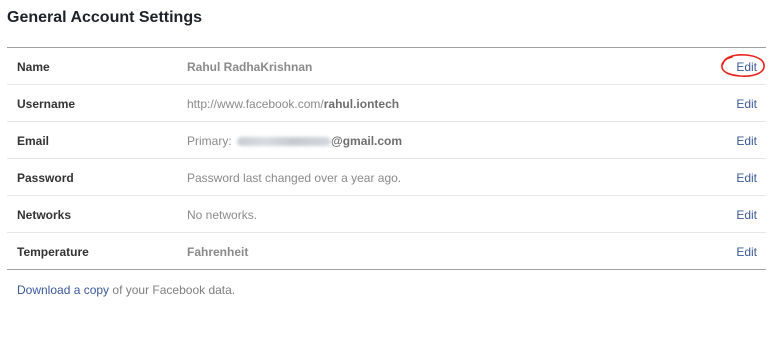 Image resolution: width=778 pixels, height=337 pixels. Describe the element at coordinates (284, 141) in the screenshot. I see `blurred-email-local-part` at that location.